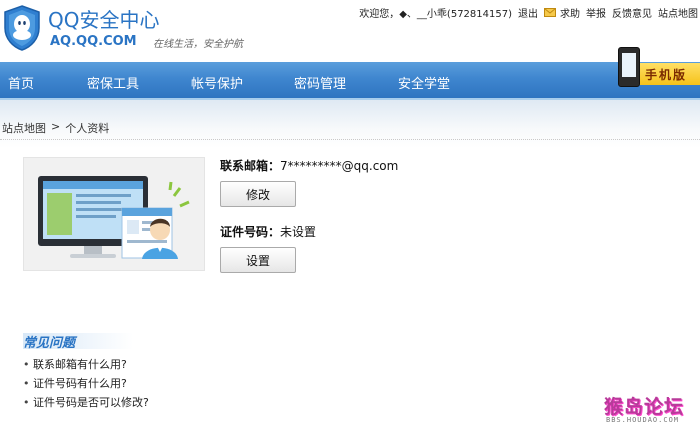 The image size is (700, 432). What do you see at coordinates (93, 41) in the screenshot?
I see `site-domain: AQ.QQ.COM` at bounding box center [93, 41].